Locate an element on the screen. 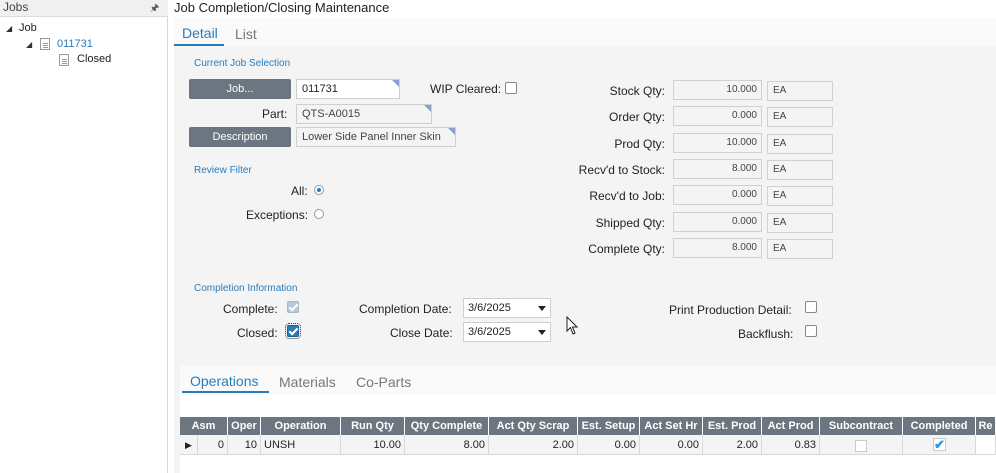 This screenshot has height=473, width=996. wip-cleared-label: WIP Cleared: is located at coordinates (466, 89).